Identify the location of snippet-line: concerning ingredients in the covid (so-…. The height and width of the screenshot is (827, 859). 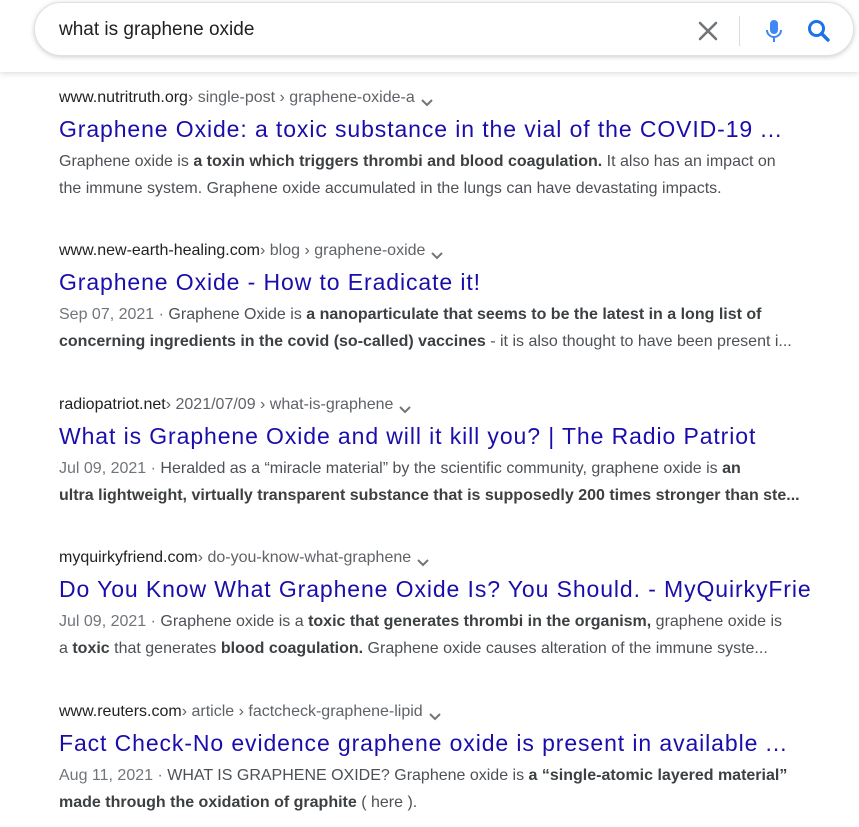
(445, 341).